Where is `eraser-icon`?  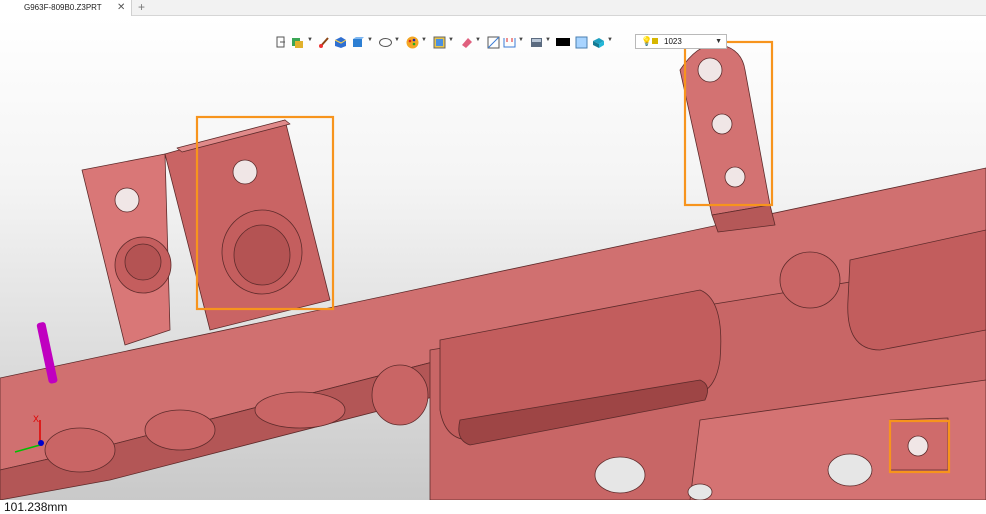 eraser-icon is located at coordinates (466, 42).